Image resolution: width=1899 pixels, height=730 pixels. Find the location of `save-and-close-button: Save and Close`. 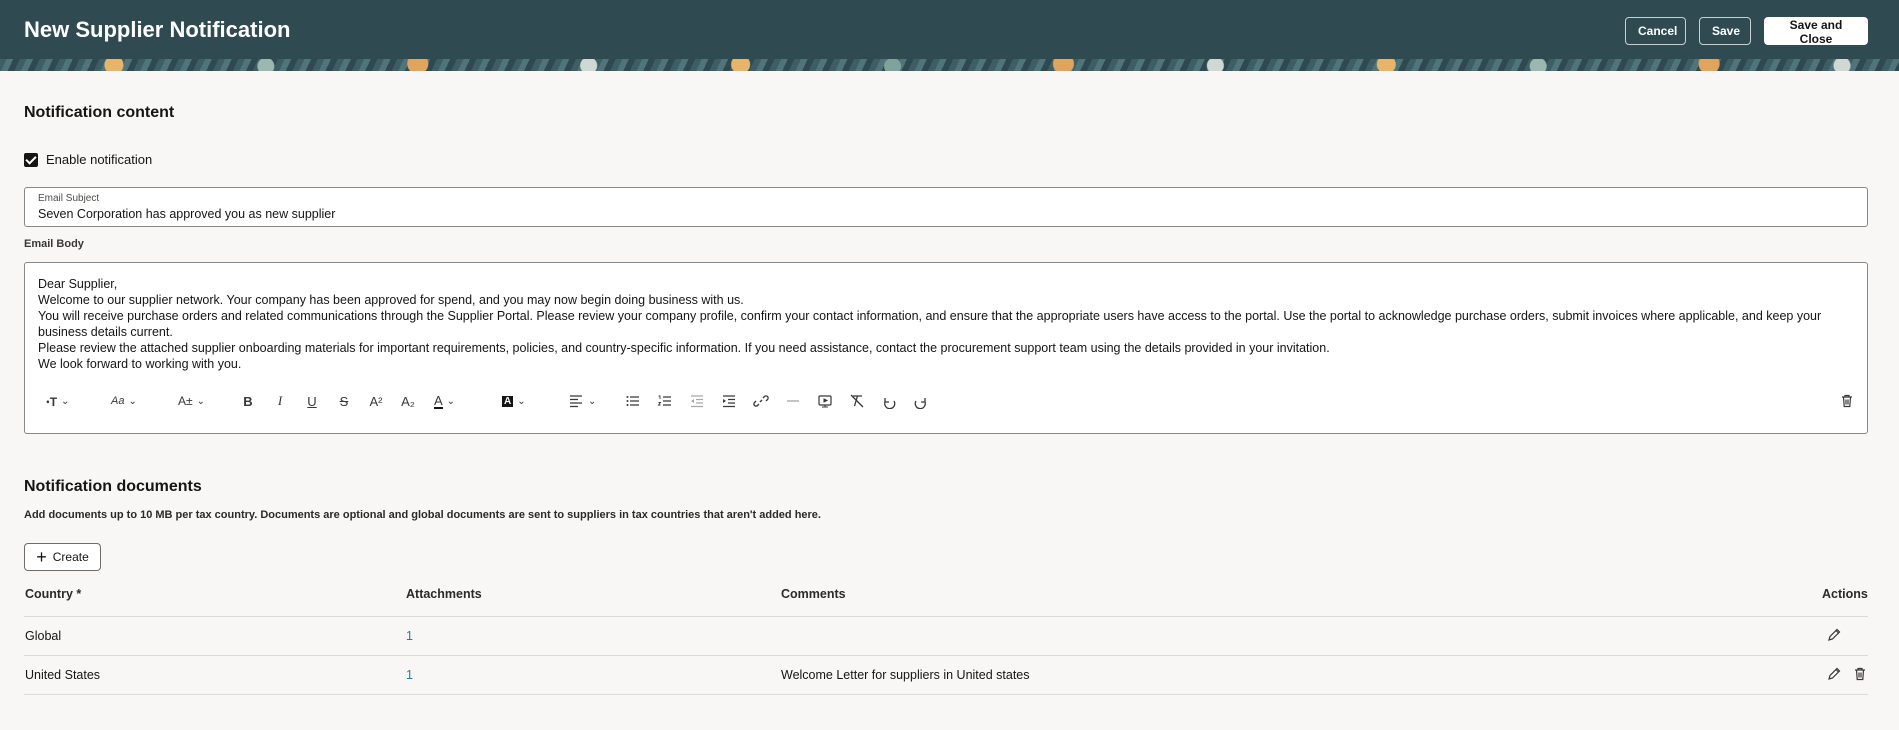

save-and-close-button: Save and Close is located at coordinates (1816, 31).